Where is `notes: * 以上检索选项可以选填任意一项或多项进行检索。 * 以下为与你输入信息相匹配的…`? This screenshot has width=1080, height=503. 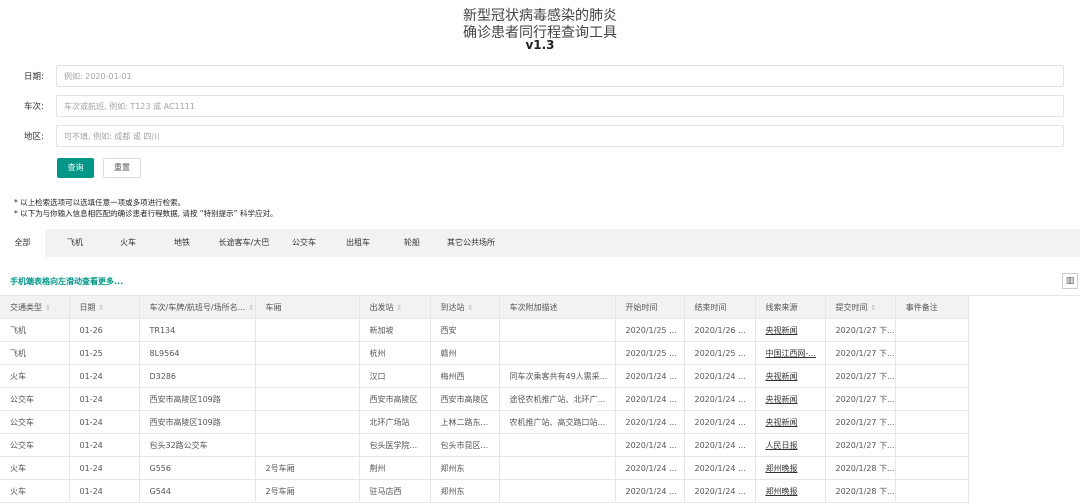
notes: * 以上检索选项可以选填任意一项或多项进行检索。 * 以下为与你输入信息相匹配的… is located at coordinates (145, 208).